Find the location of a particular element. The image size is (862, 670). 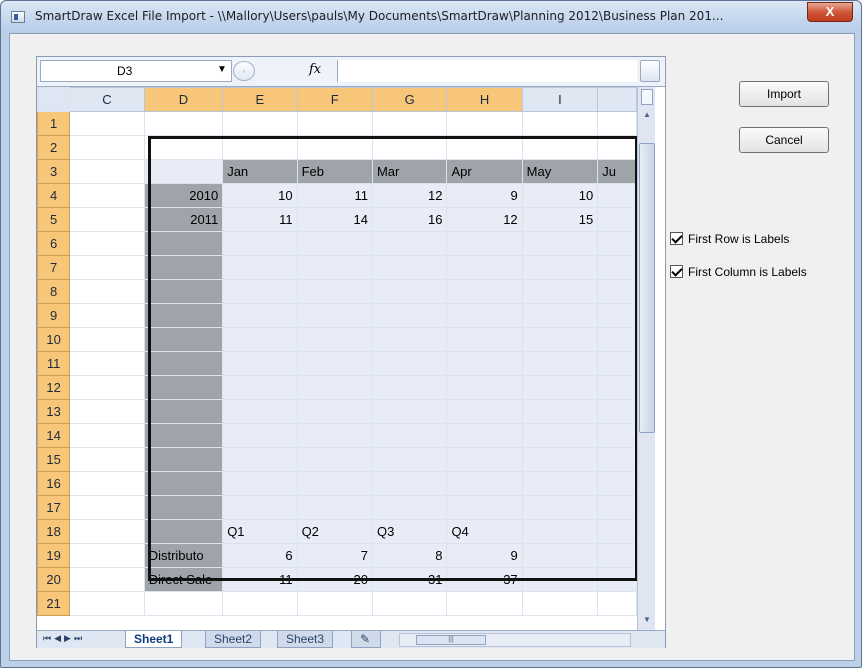

cancel-button: Cancel is located at coordinates (784, 140).